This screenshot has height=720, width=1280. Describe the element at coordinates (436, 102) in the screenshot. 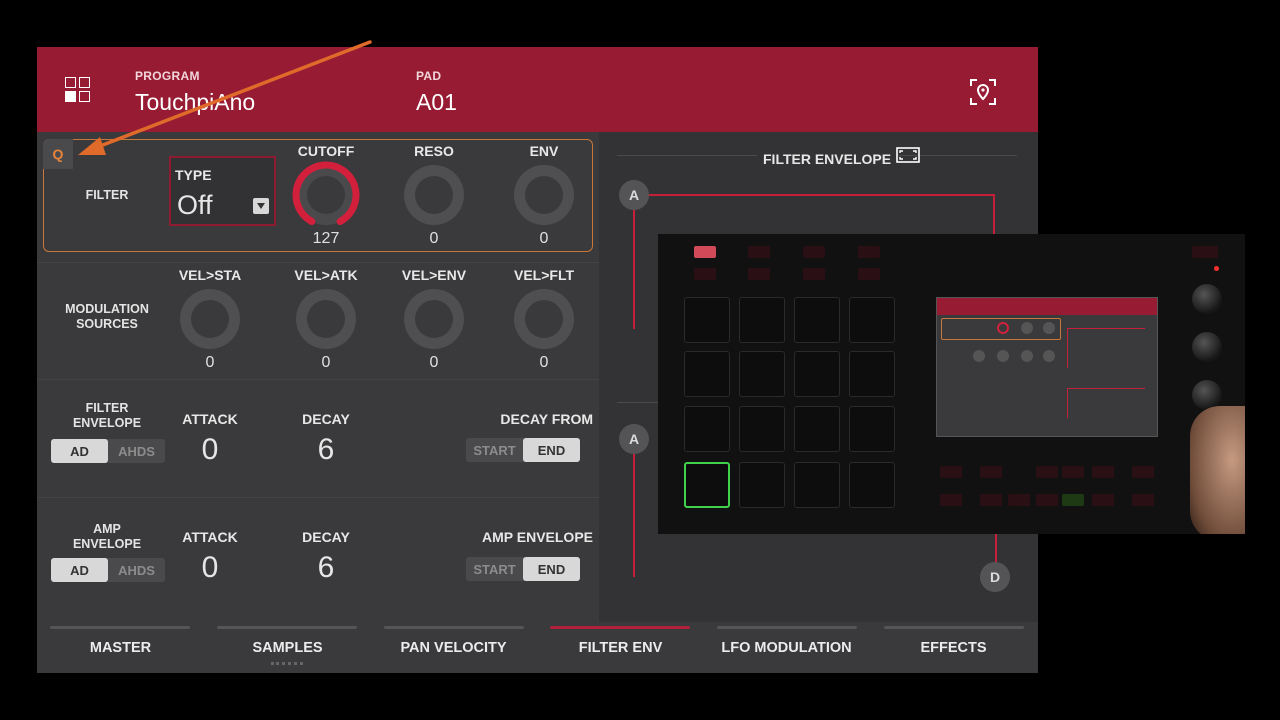

I see `pad-name: A01` at that location.